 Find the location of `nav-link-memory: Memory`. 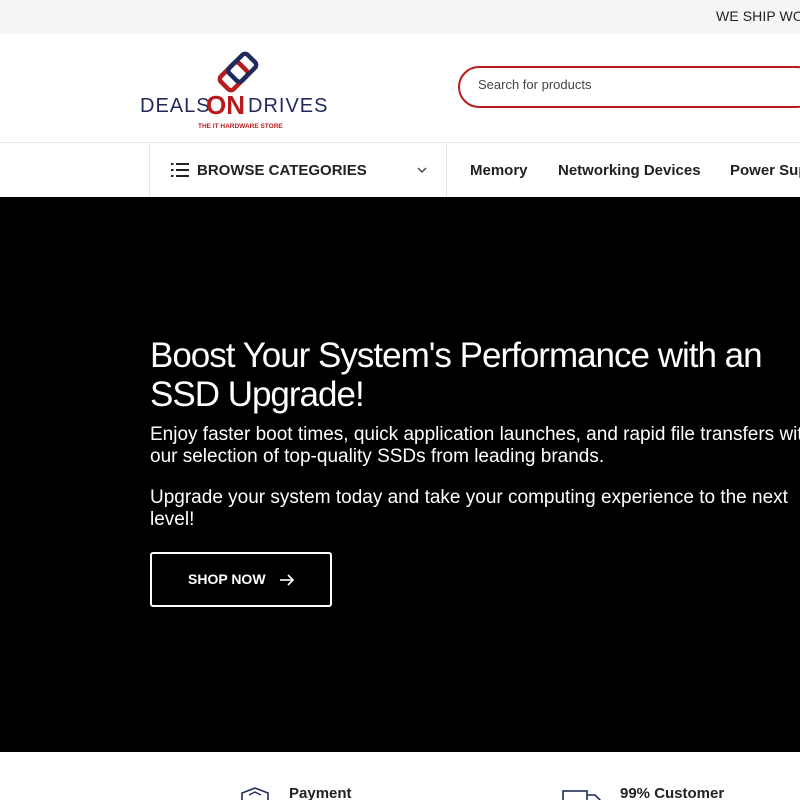

nav-link-memory: Memory is located at coordinates (499, 170).